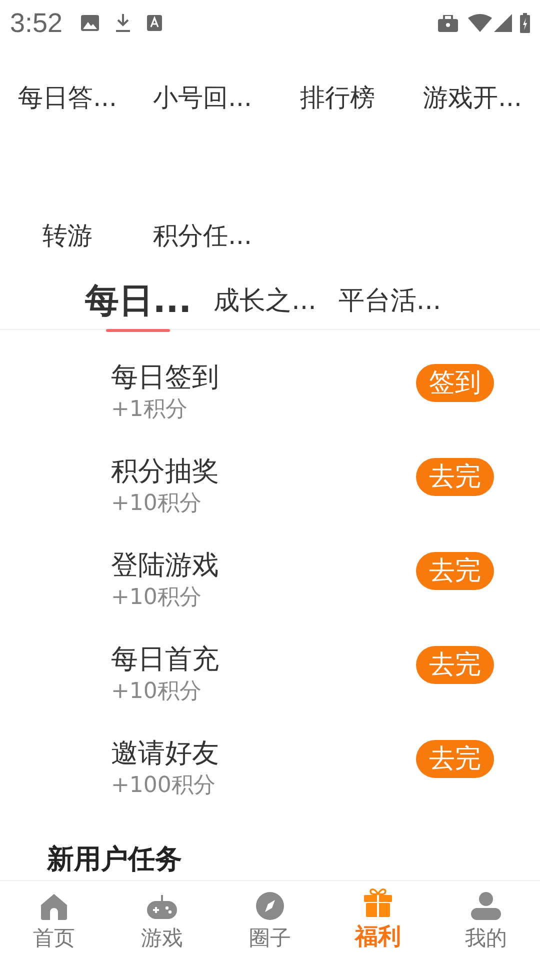 The height and width of the screenshot is (960, 540). What do you see at coordinates (378, 920) in the screenshot?
I see `nav-tab: 福利` at bounding box center [378, 920].